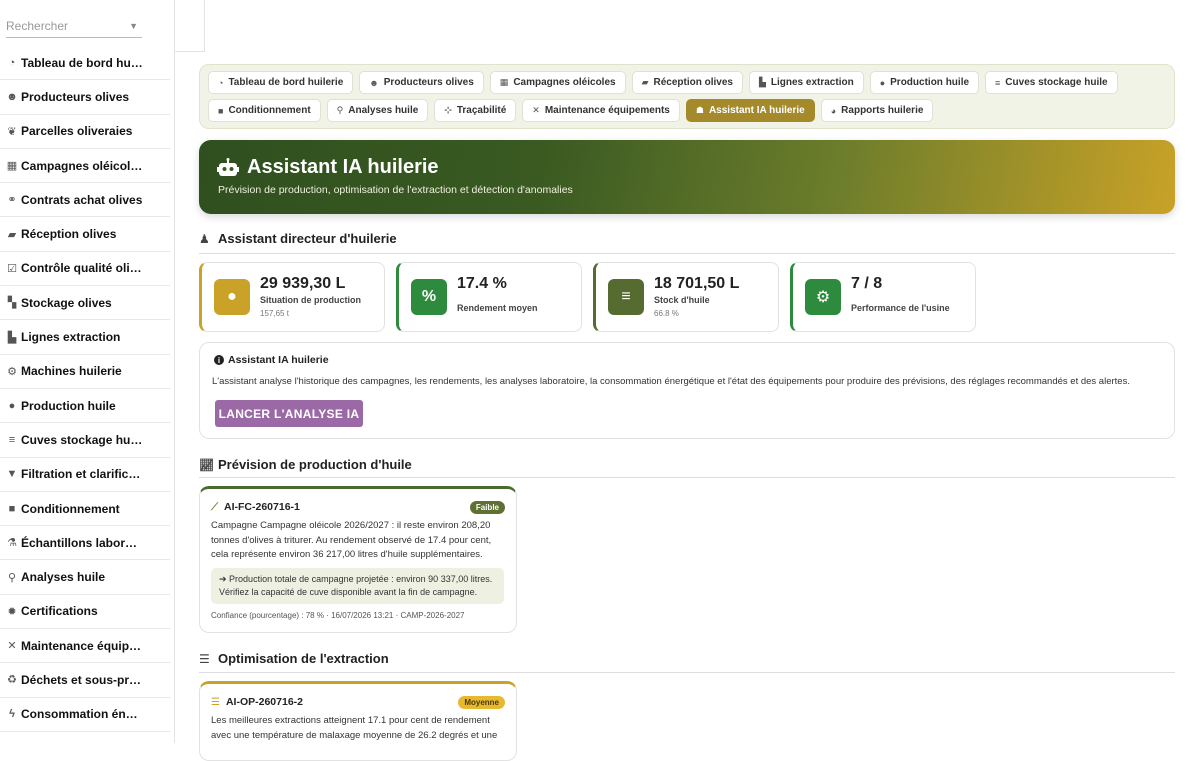 The height and width of the screenshot is (761, 1200). What do you see at coordinates (833, 110) in the screenshot?
I see `chart-pie-icon: ◕` at bounding box center [833, 110].